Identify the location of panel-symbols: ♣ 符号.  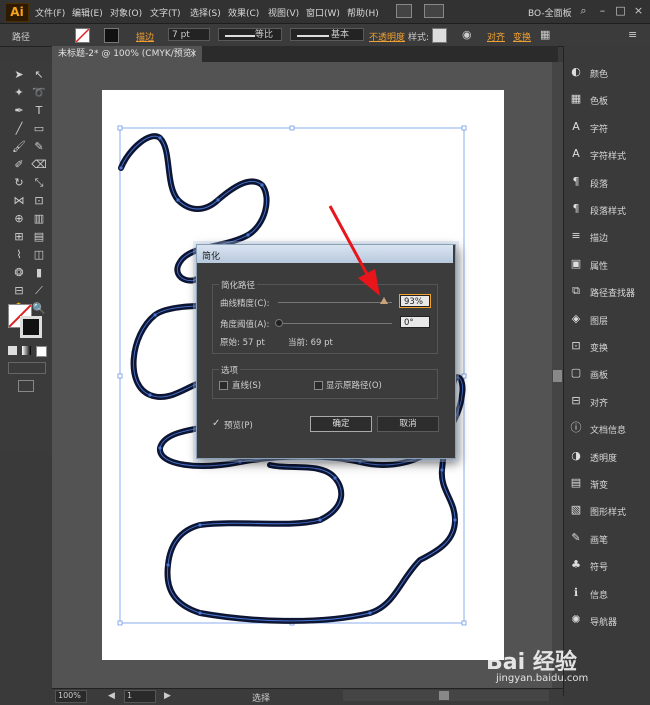
(607, 565).